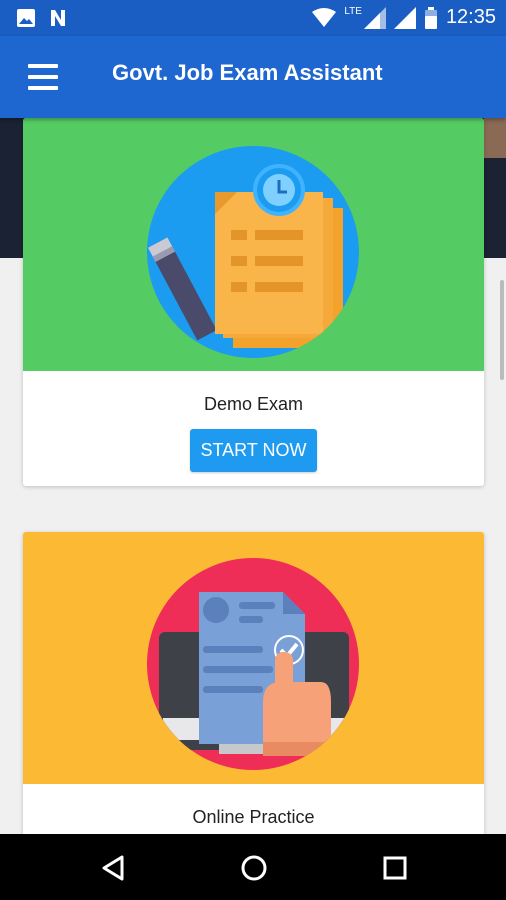 This screenshot has width=506, height=900. I want to click on monitor-document-check-icon, so click(253, 664).